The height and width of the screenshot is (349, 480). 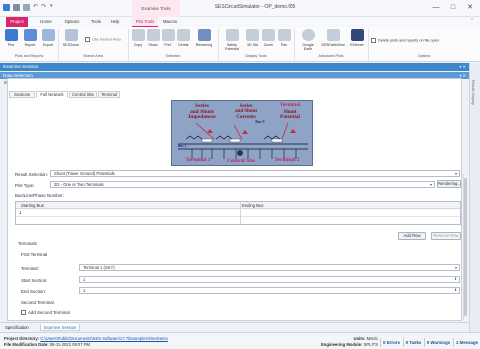 I want to click on tab-home: Home, so click(x=46, y=22).